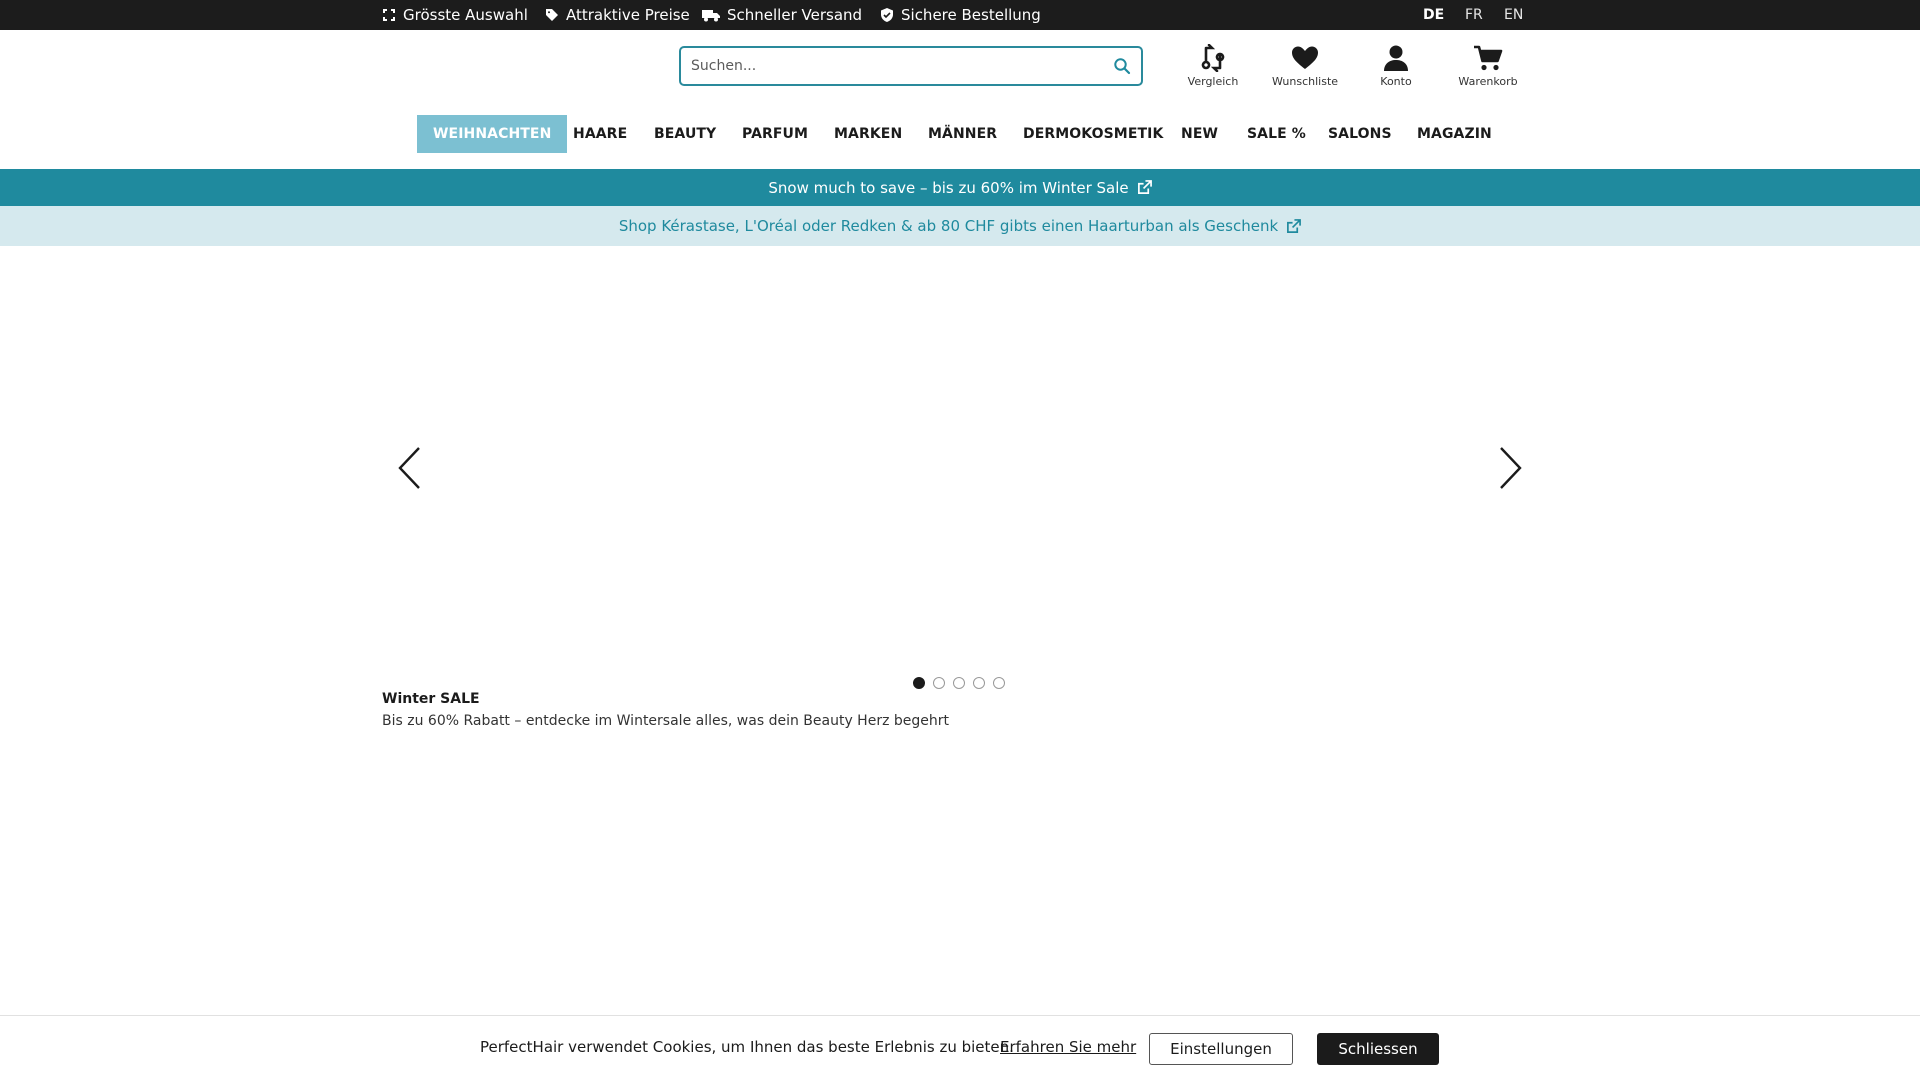 This screenshot has width=1920, height=1080. Describe the element at coordinates (1396, 58) in the screenshot. I see `user-icon` at that location.